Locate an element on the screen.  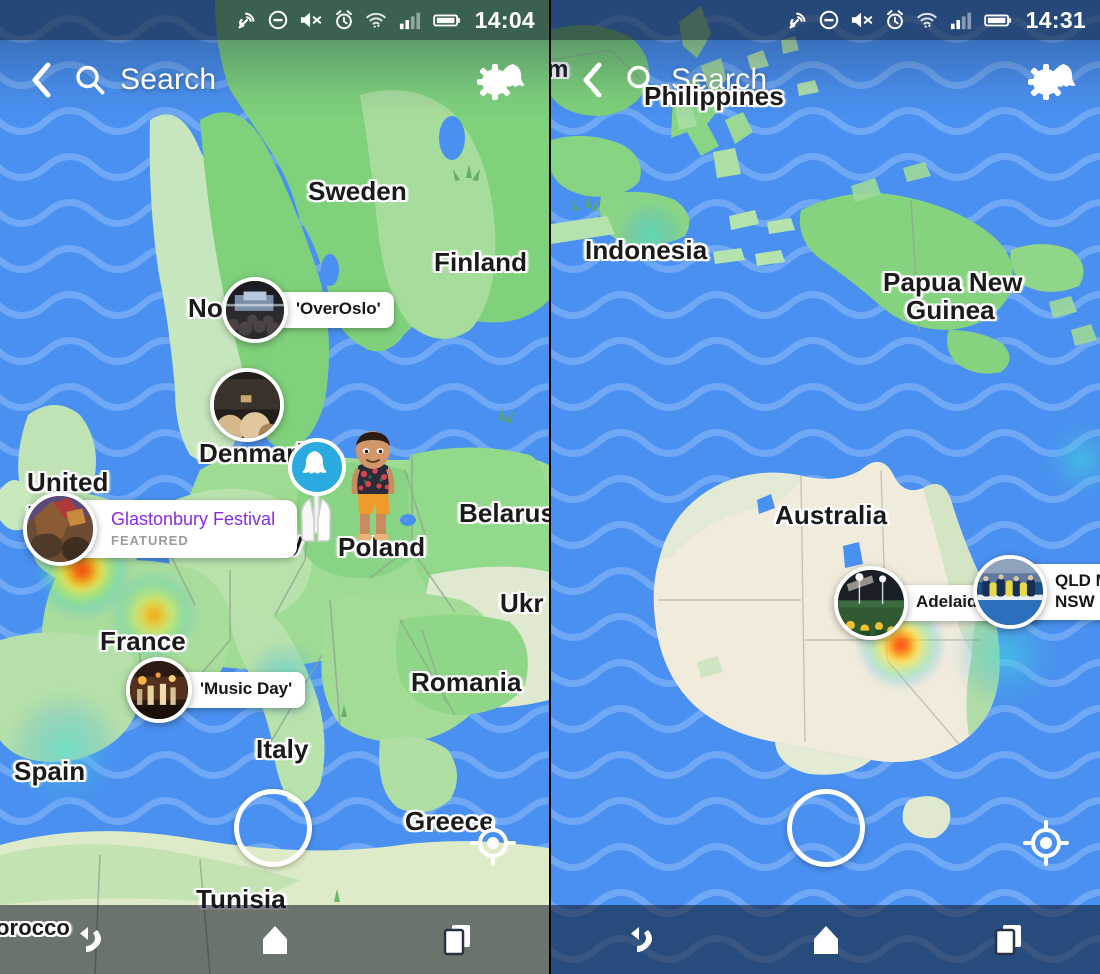
search-icon is located at coordinates (90, 80).